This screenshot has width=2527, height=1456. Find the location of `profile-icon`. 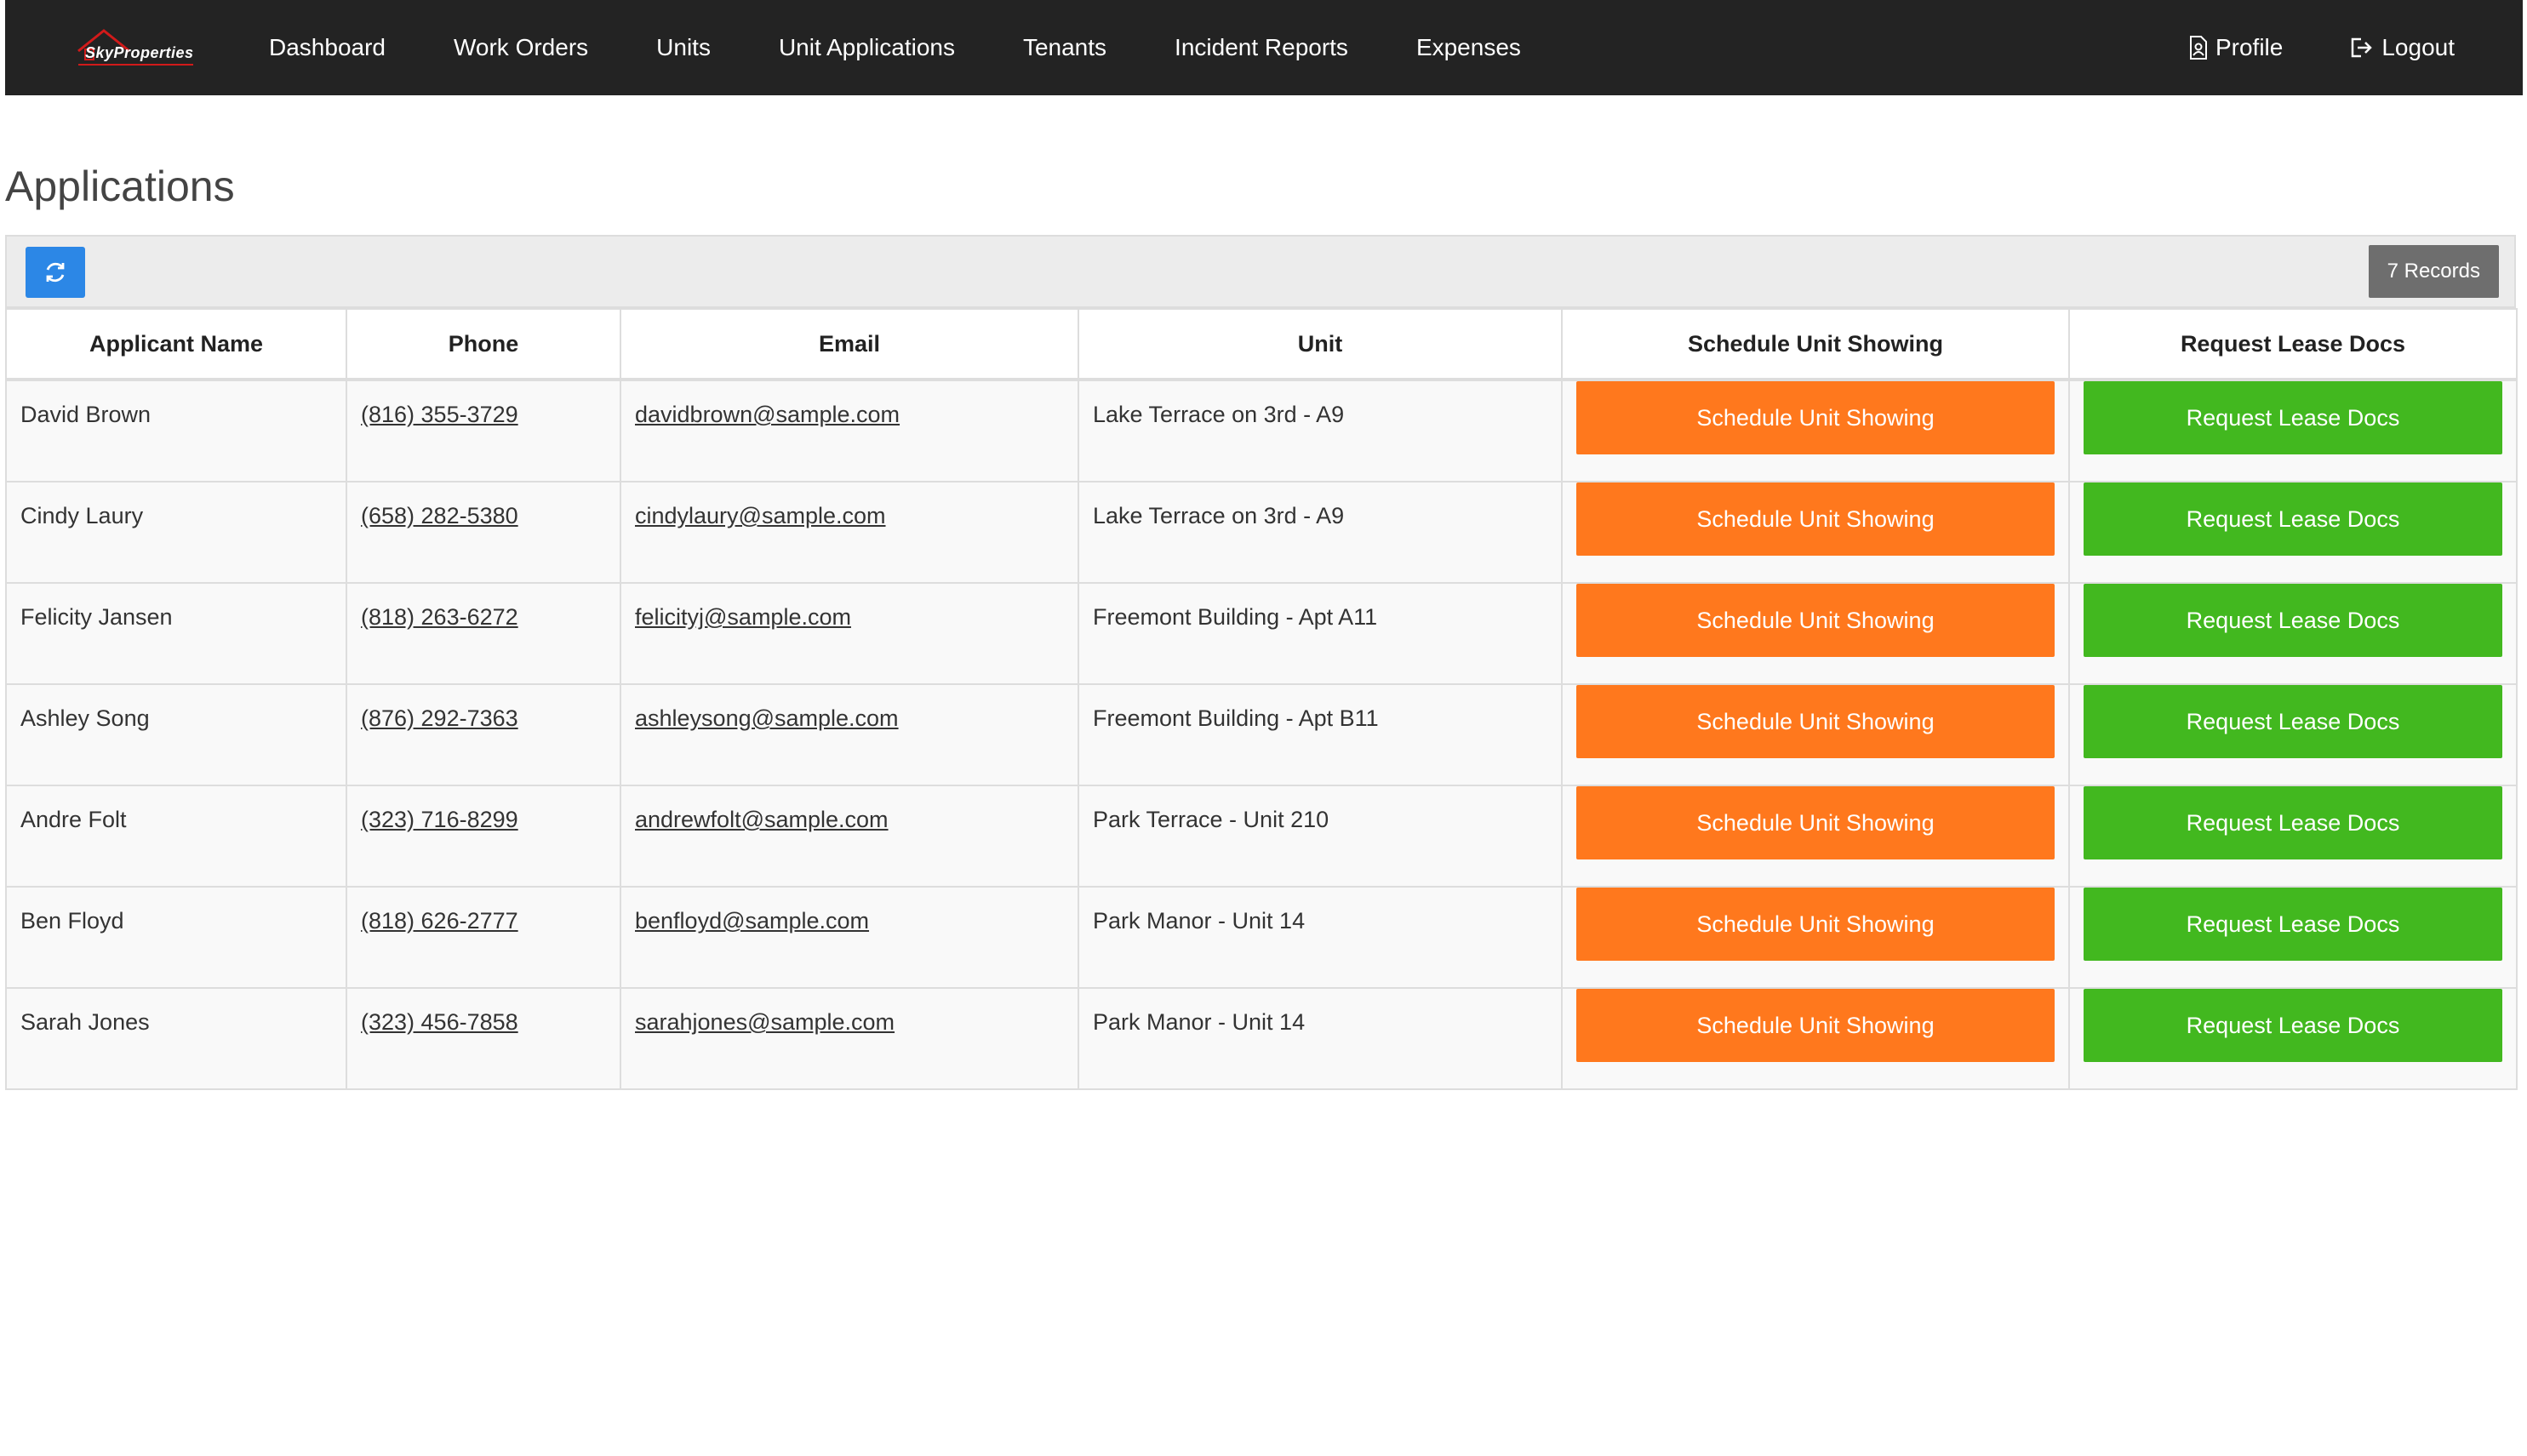

profile-icon is located at coordinates (2198, 48).